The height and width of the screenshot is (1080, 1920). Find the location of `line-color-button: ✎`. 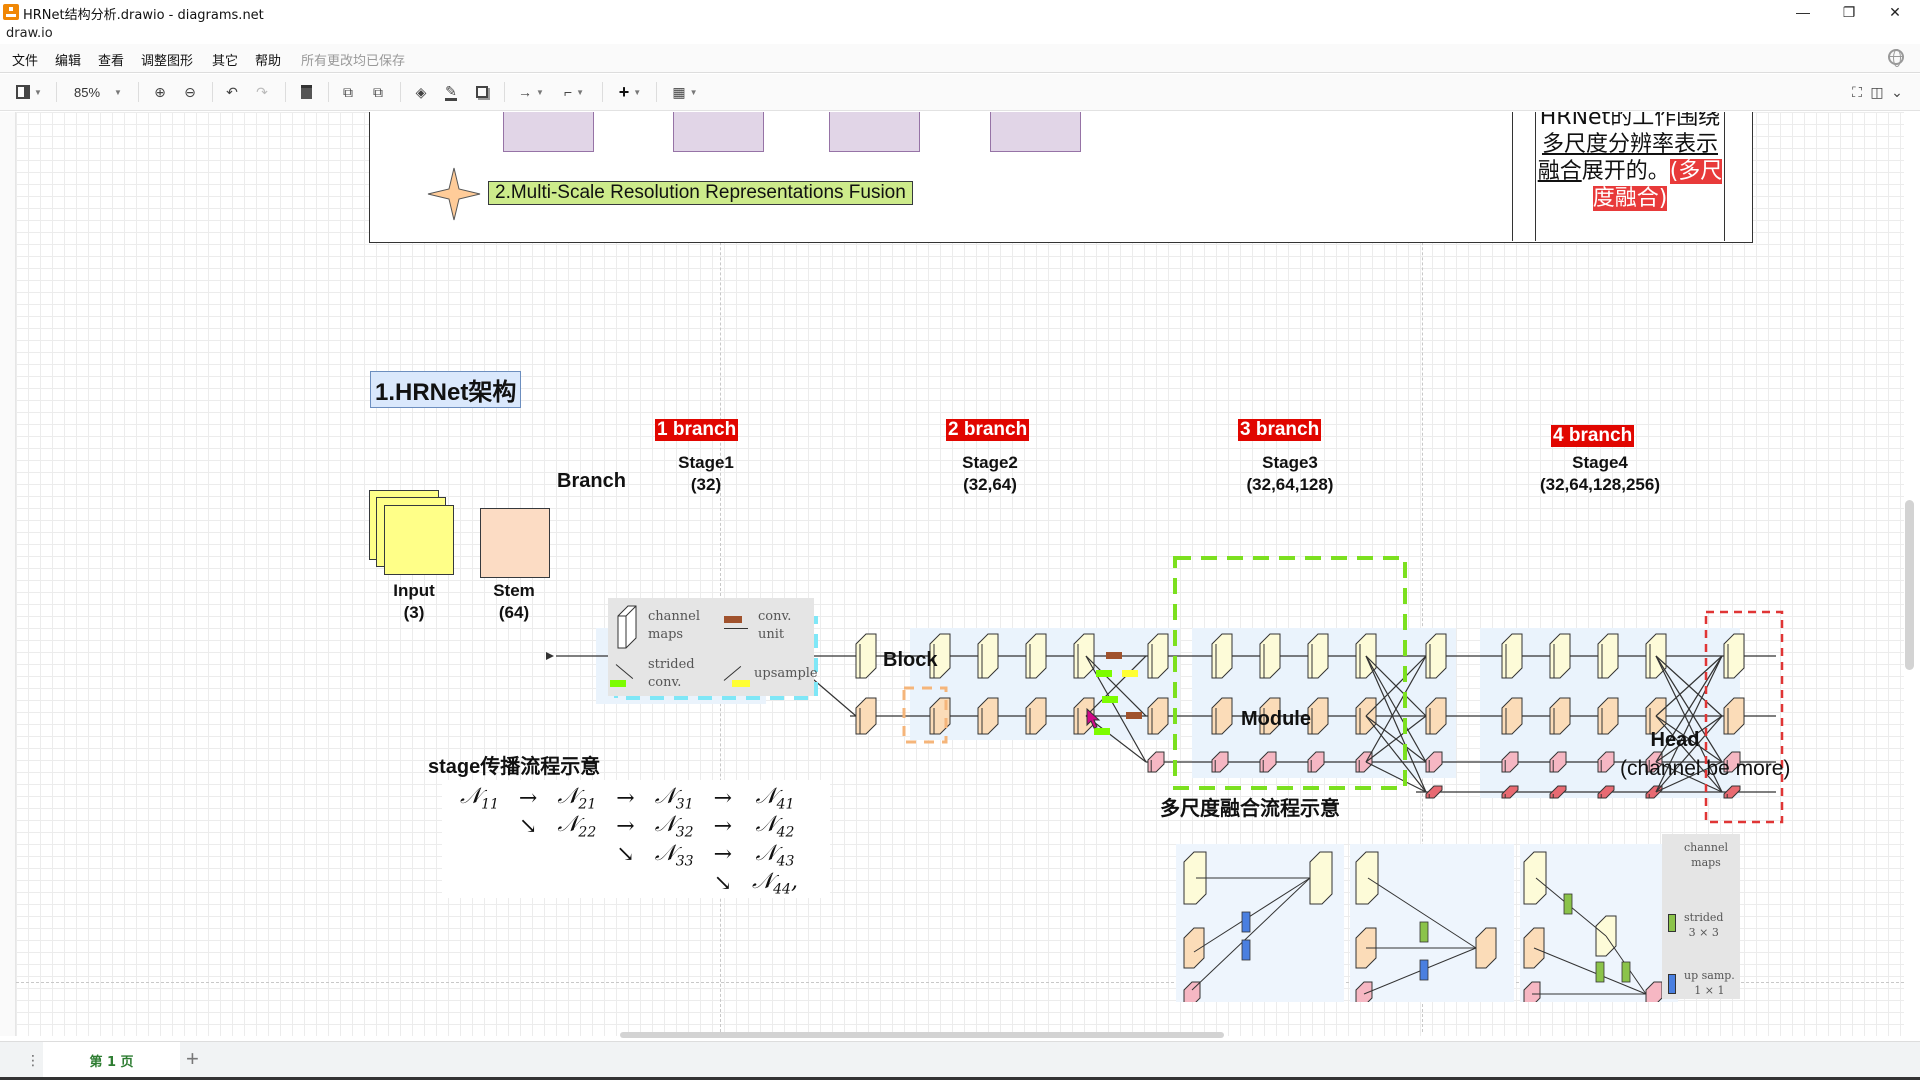

line-color-button: ✎ is located at coordinates (451, 92).